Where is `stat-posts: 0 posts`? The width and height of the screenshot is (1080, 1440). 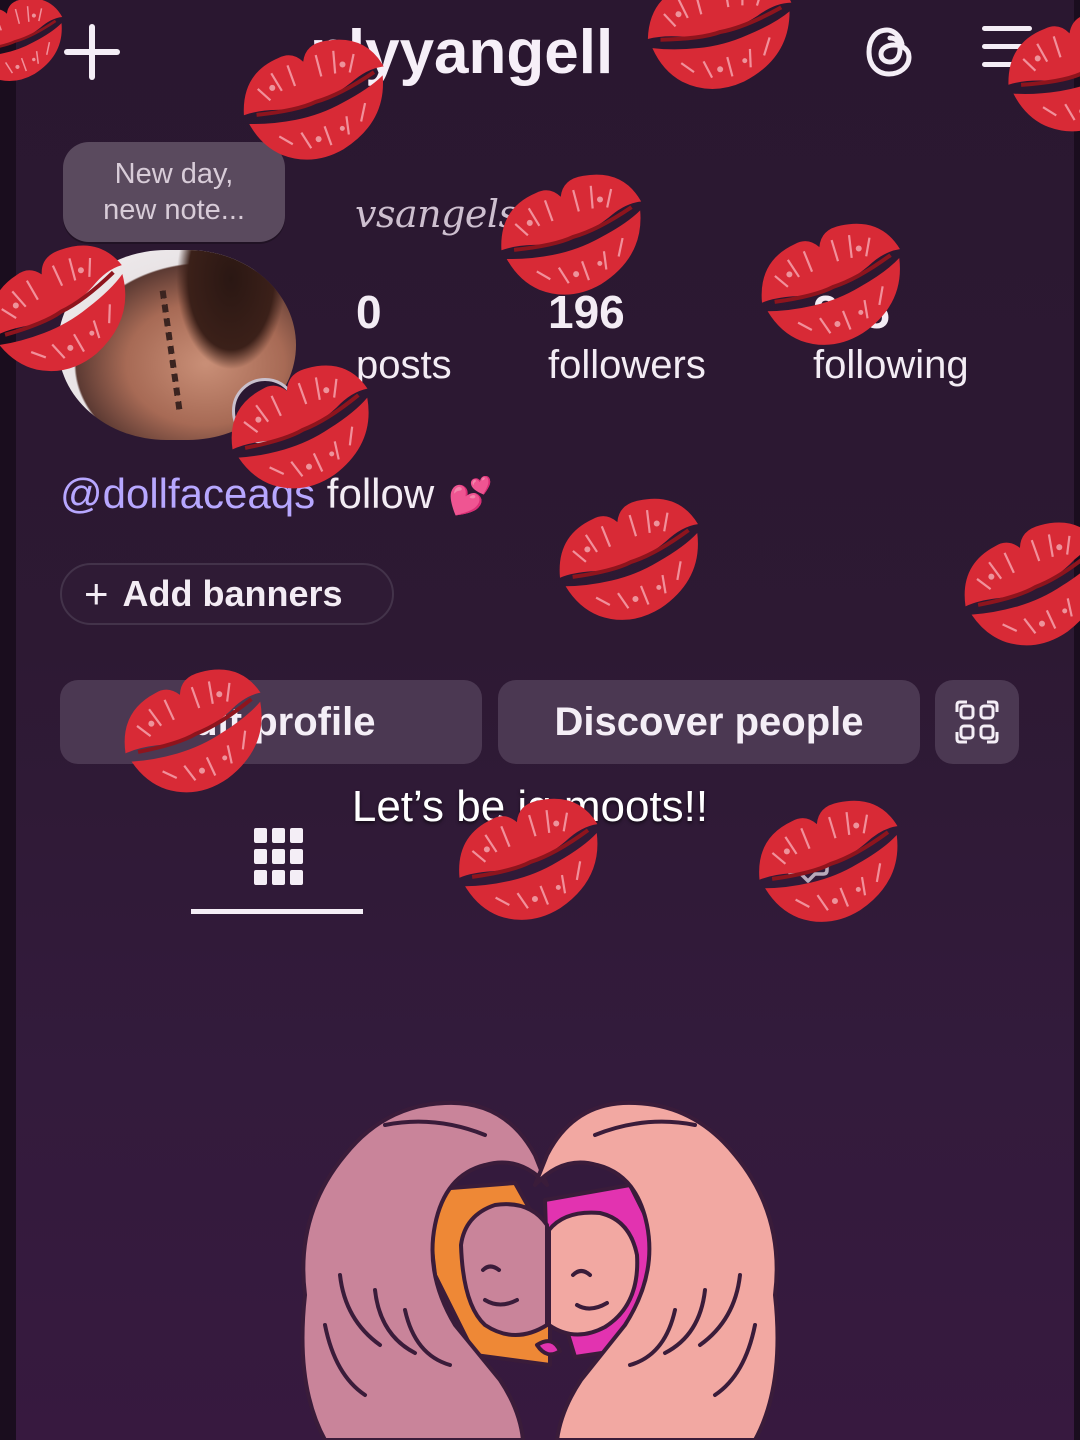
stat-posts: 0 posts is located at coordinates (404, 337).